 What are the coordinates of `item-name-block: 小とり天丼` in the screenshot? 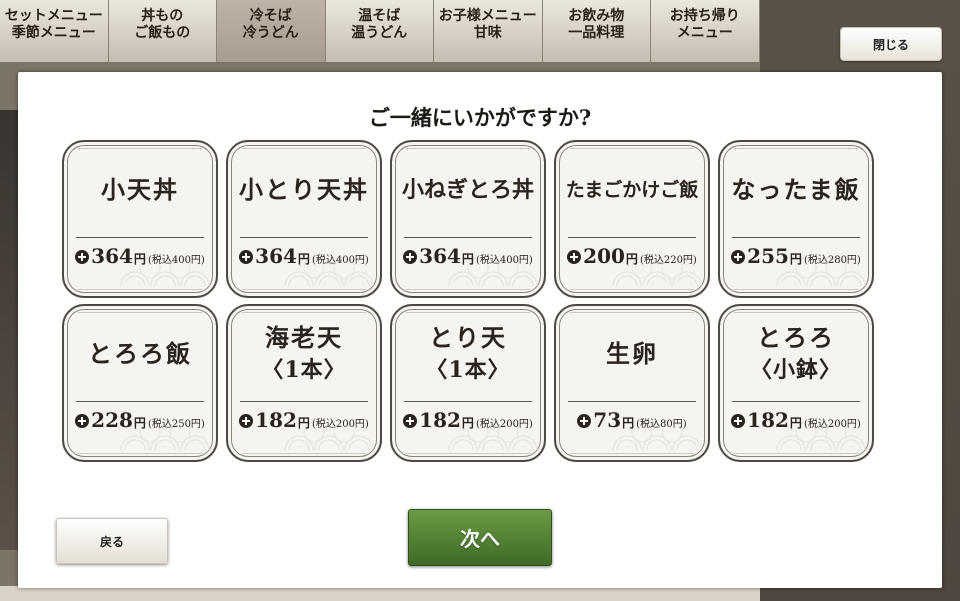 It's located at (304, 190).